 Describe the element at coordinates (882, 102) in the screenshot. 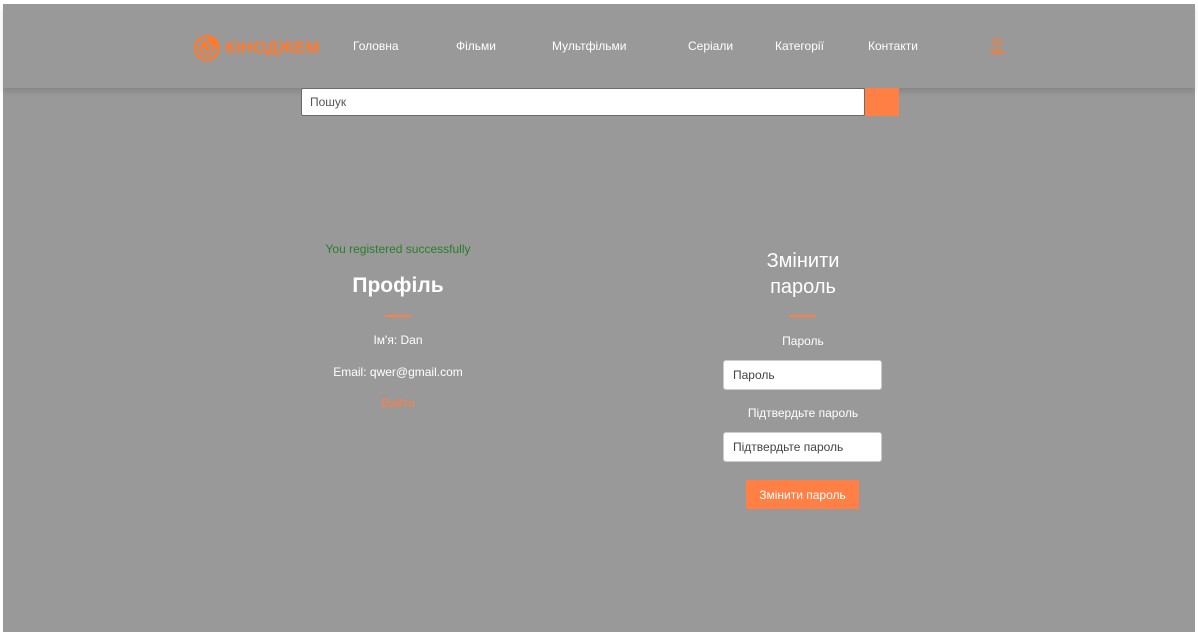

I see `search-button` at that location.